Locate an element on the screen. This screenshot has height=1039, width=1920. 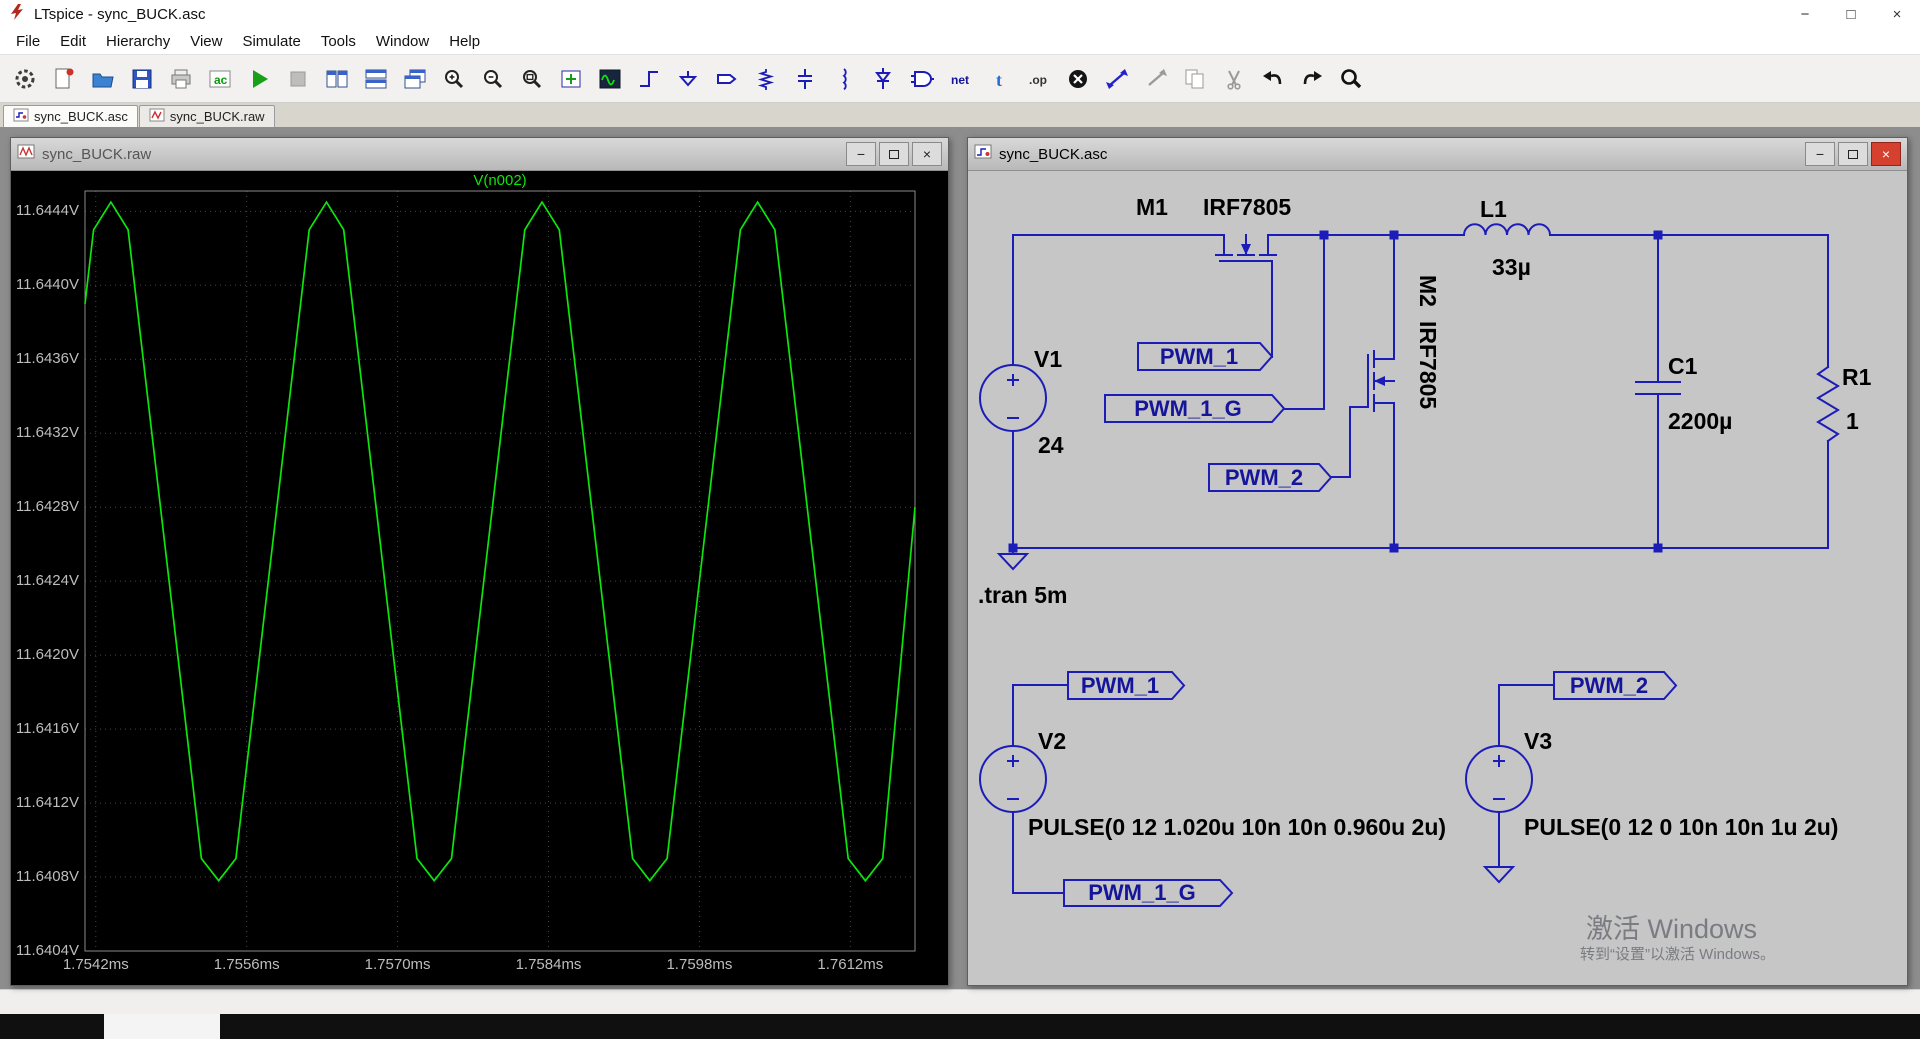
toolbar-place-ground is located at coordinates (688, 79).